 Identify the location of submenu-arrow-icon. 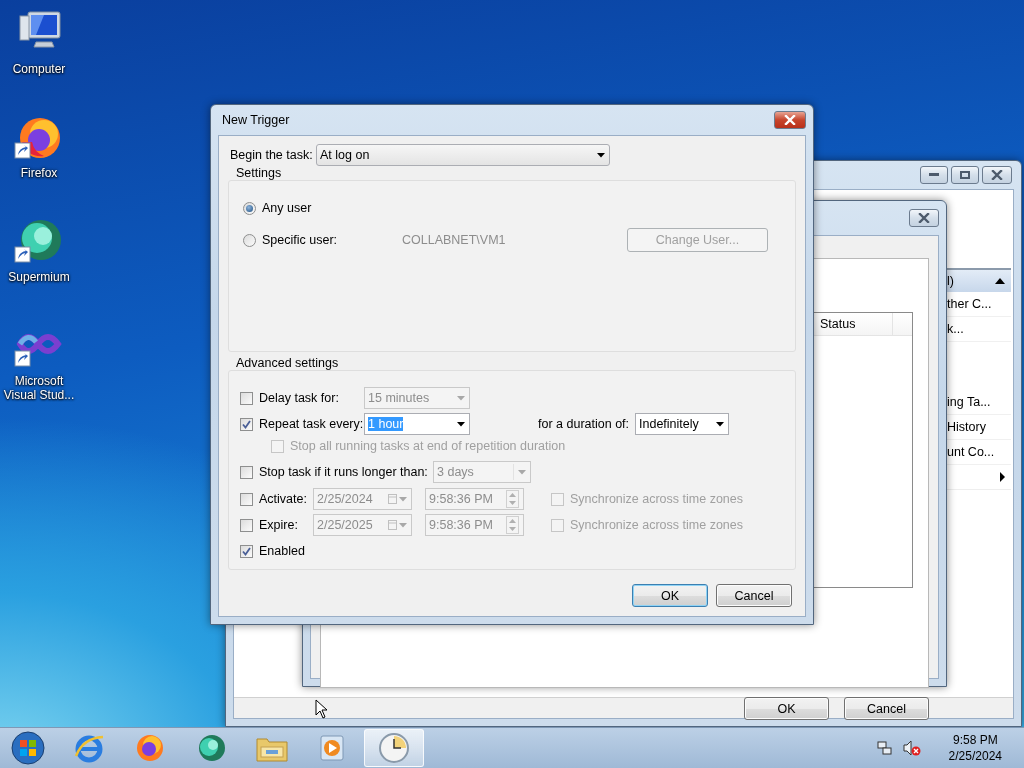
(1002, 477).